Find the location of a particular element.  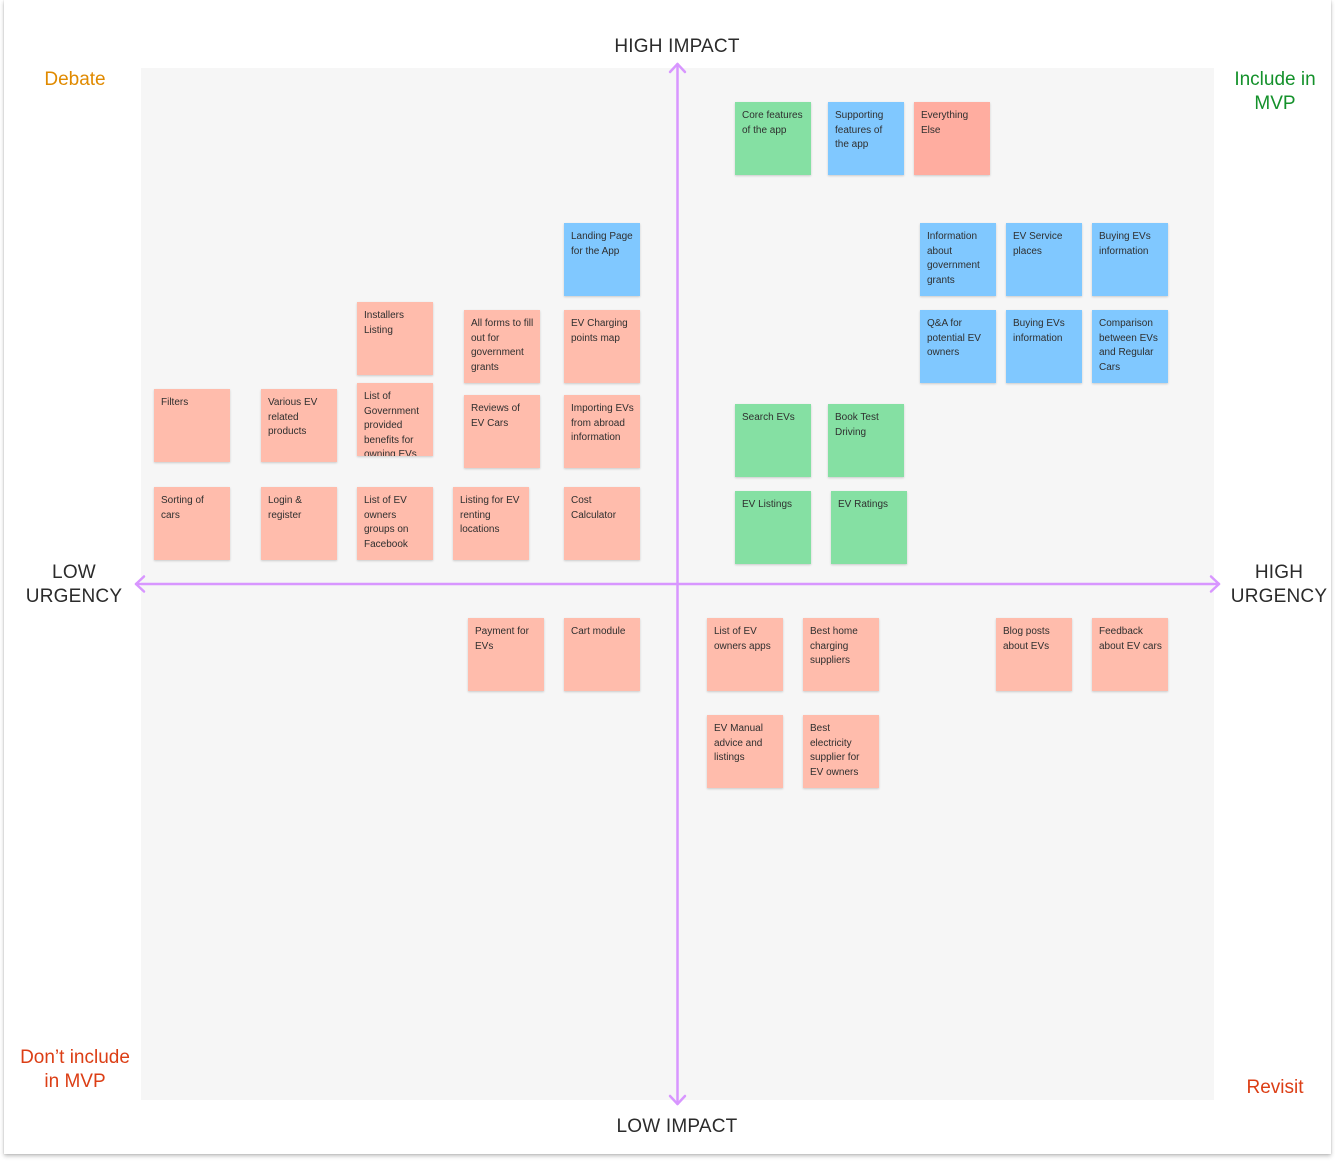

sticky-note: EV Charging points map is located at coordinates (602, 346).